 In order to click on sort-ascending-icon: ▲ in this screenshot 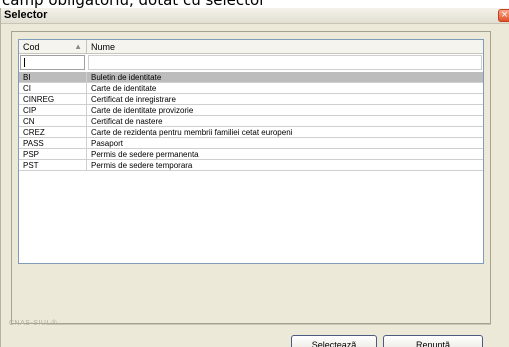, I will do `click(78, 46)`.